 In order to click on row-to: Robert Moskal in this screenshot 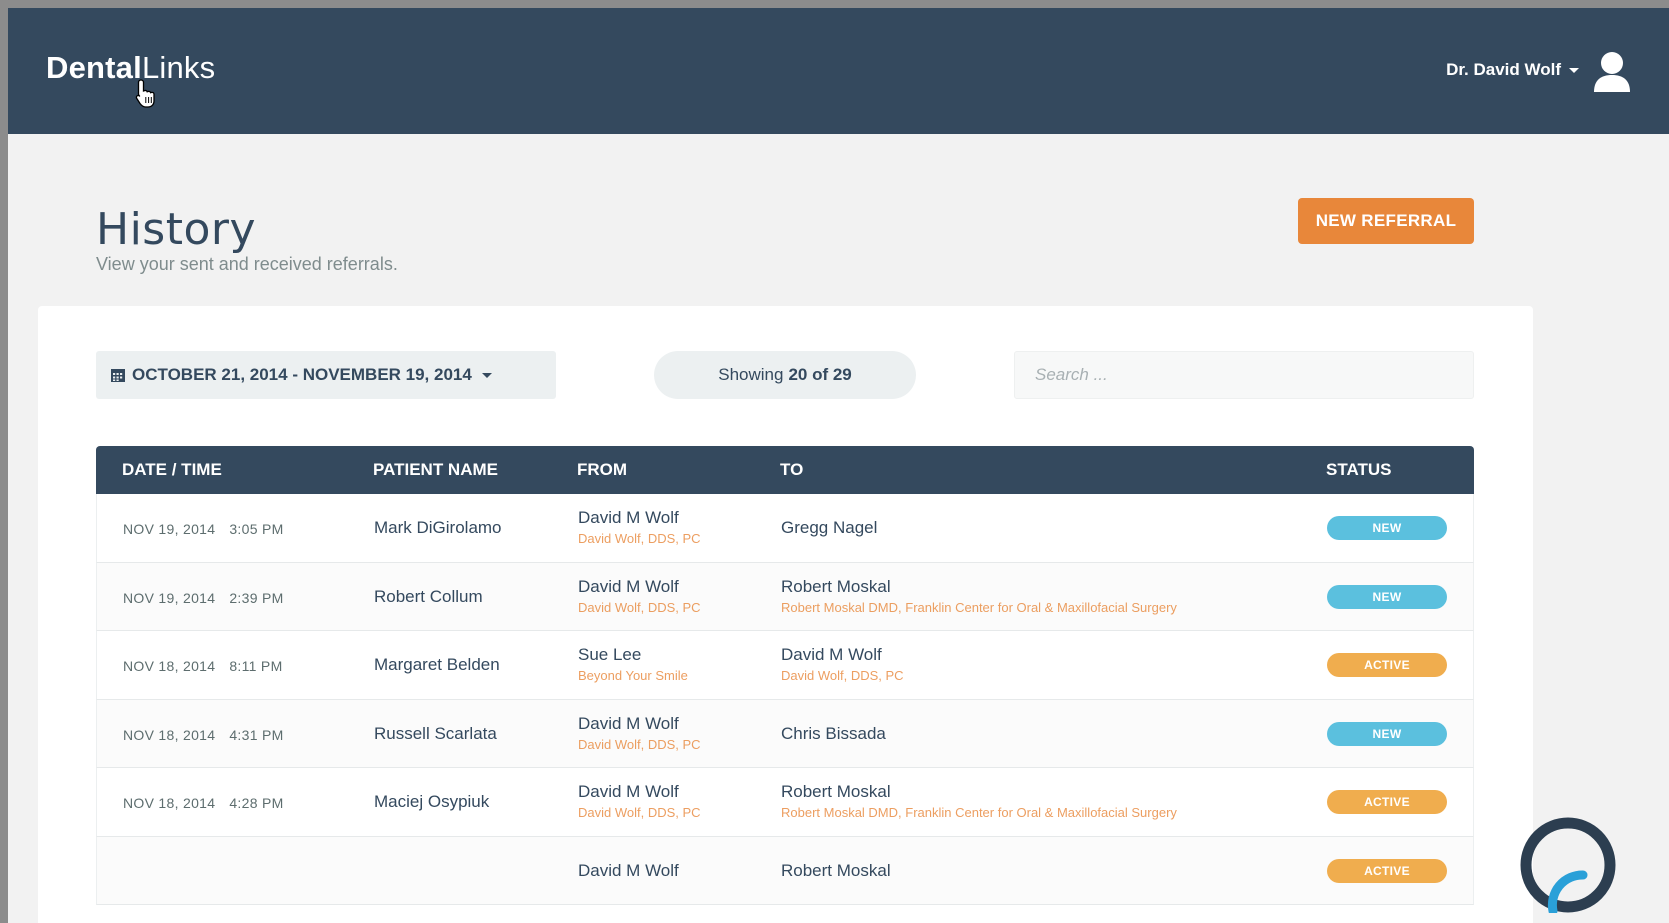, I will do `click(836, 871)`.